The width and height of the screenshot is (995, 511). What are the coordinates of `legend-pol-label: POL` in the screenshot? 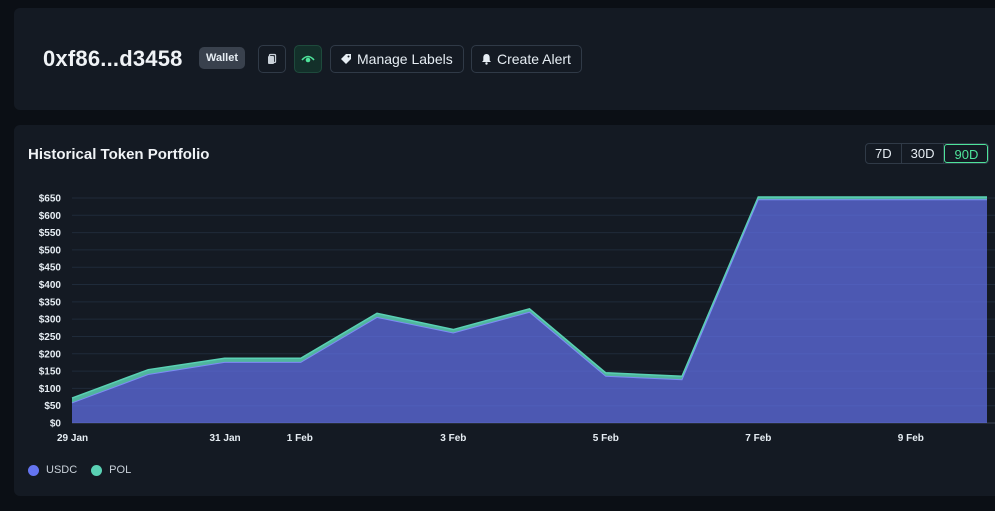 It's located at (120, 470).